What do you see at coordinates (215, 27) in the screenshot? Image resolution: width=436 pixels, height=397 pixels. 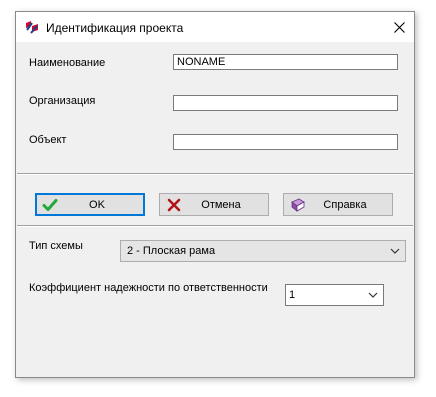 I see `title-bar: Идентификация проекта` at bounding box center [215, 27].